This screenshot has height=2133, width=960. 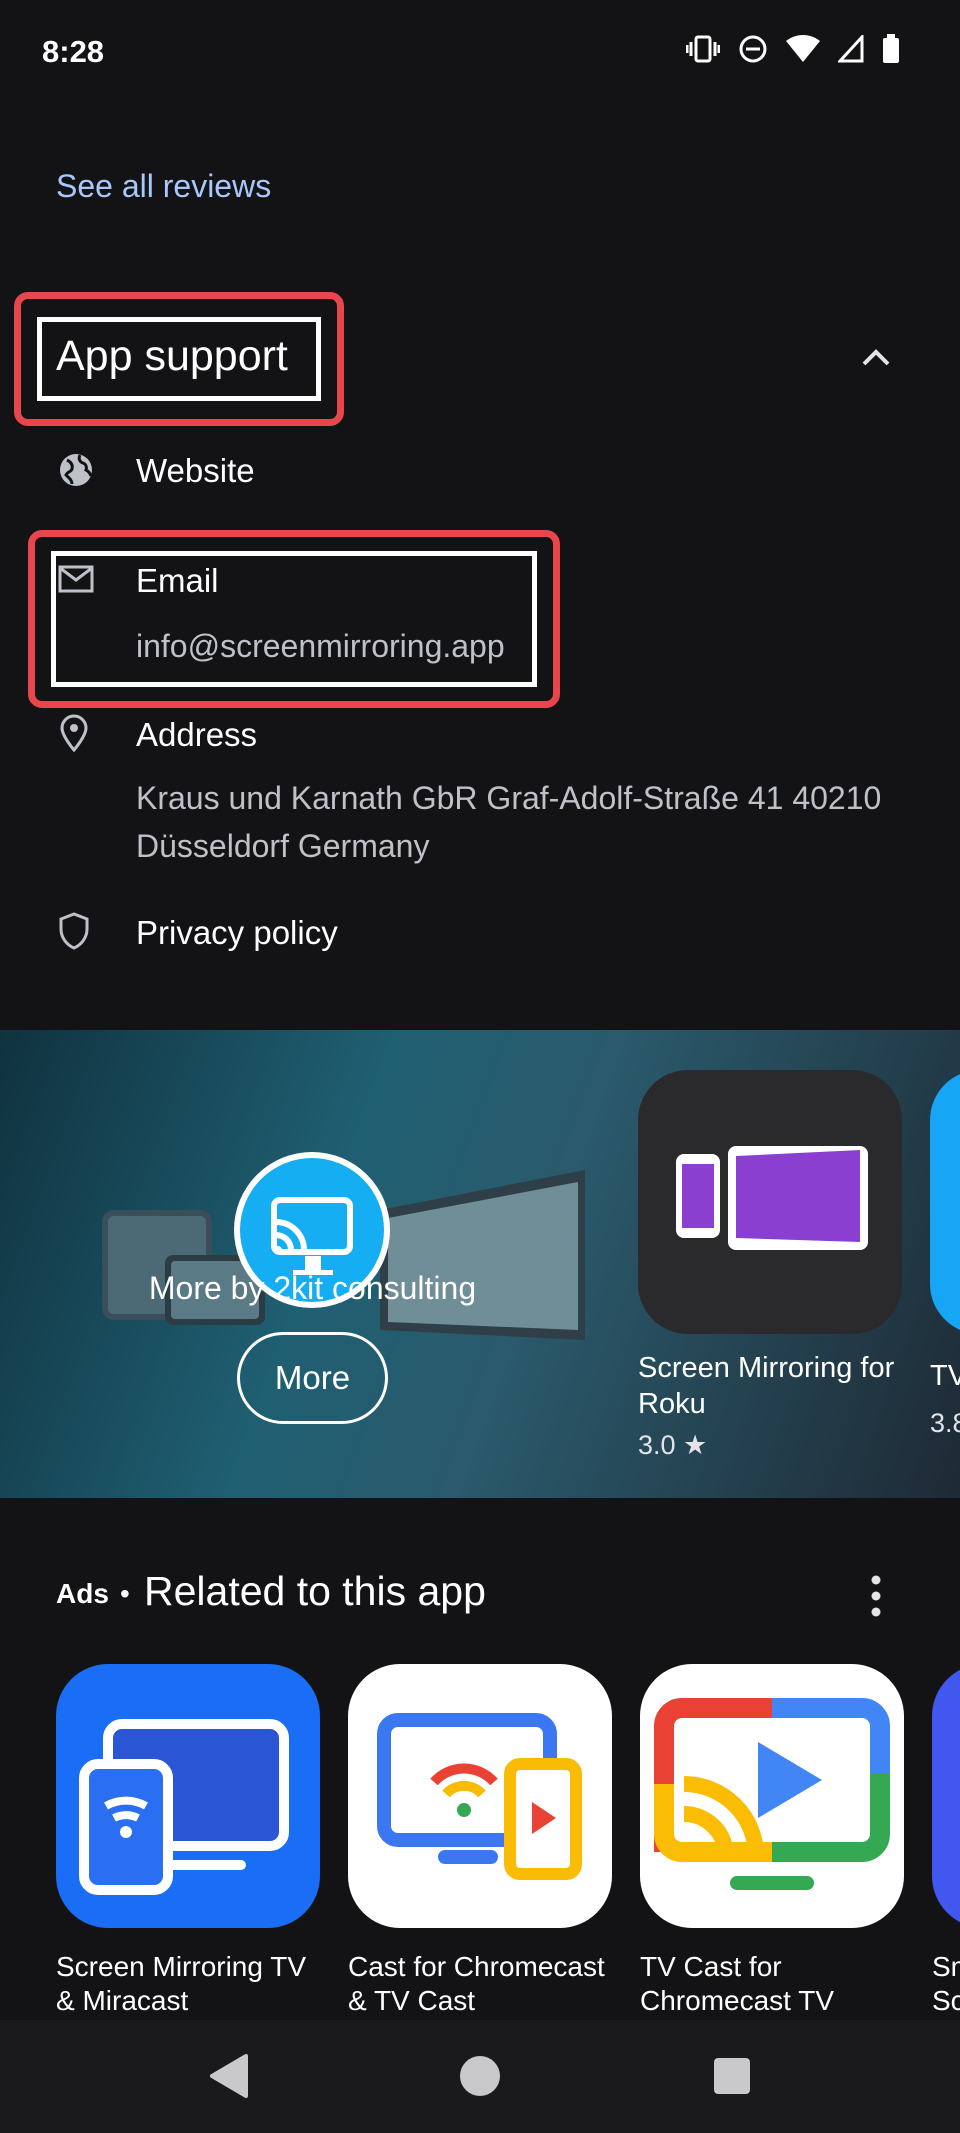 I want to click on support-item-label: Privacy policy, so click(x=237, y=932).